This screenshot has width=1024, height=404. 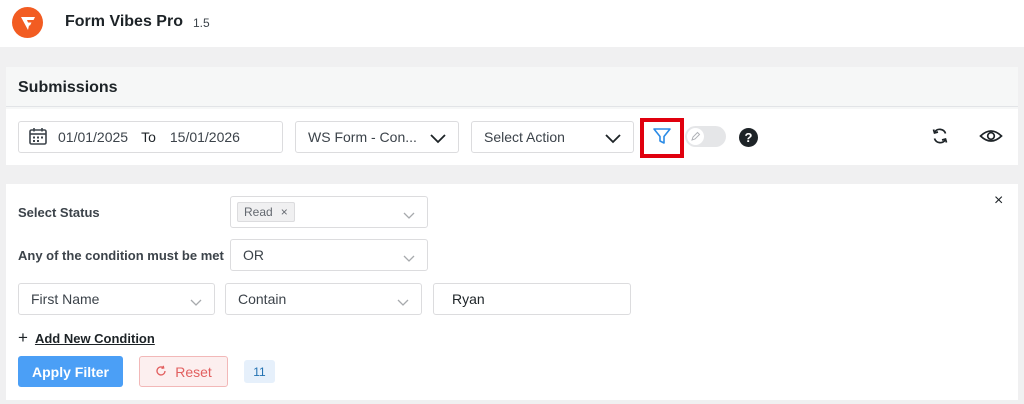 What do you see at coordinates (65, 299) in the screenshot?
I see `field-value: First Name` at bounding box center [65, 299].